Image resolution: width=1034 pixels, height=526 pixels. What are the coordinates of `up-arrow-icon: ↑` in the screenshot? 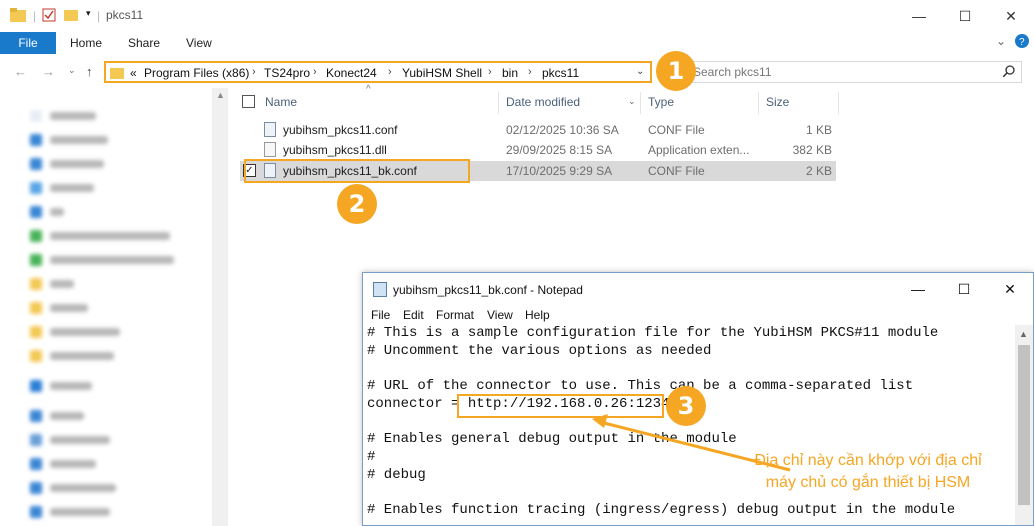 It's located at (89, 71).